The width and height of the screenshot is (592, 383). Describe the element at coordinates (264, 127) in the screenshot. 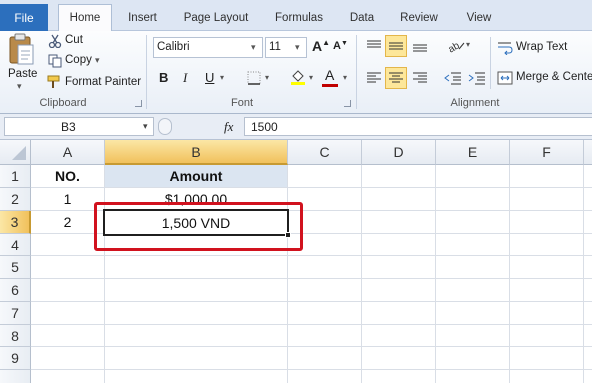

I see `formula-value: 1500` at that location.